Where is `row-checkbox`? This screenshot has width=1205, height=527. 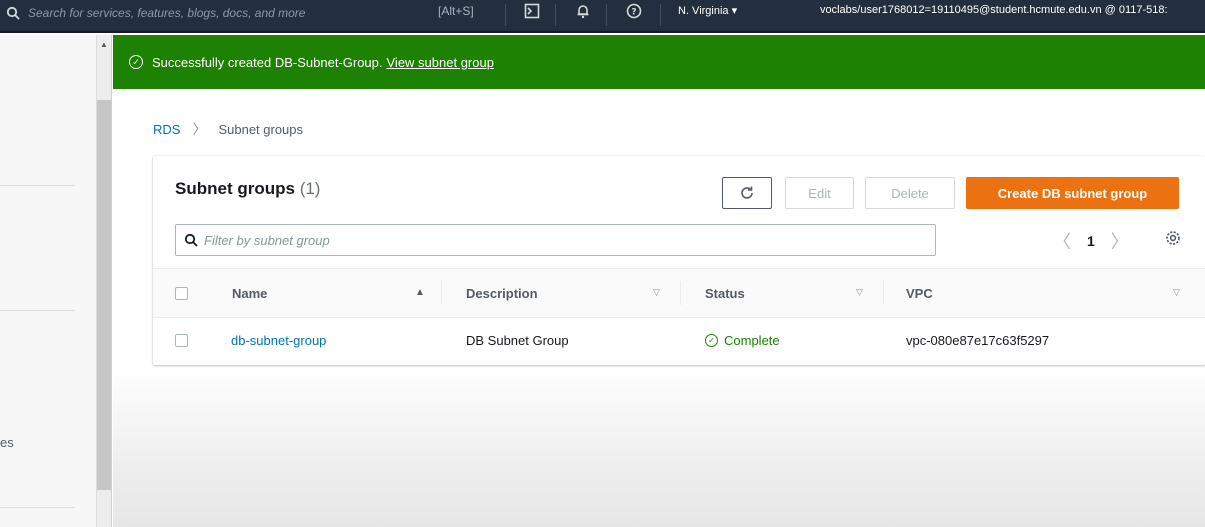 row-checkbox is located at coordinates (181, 340).